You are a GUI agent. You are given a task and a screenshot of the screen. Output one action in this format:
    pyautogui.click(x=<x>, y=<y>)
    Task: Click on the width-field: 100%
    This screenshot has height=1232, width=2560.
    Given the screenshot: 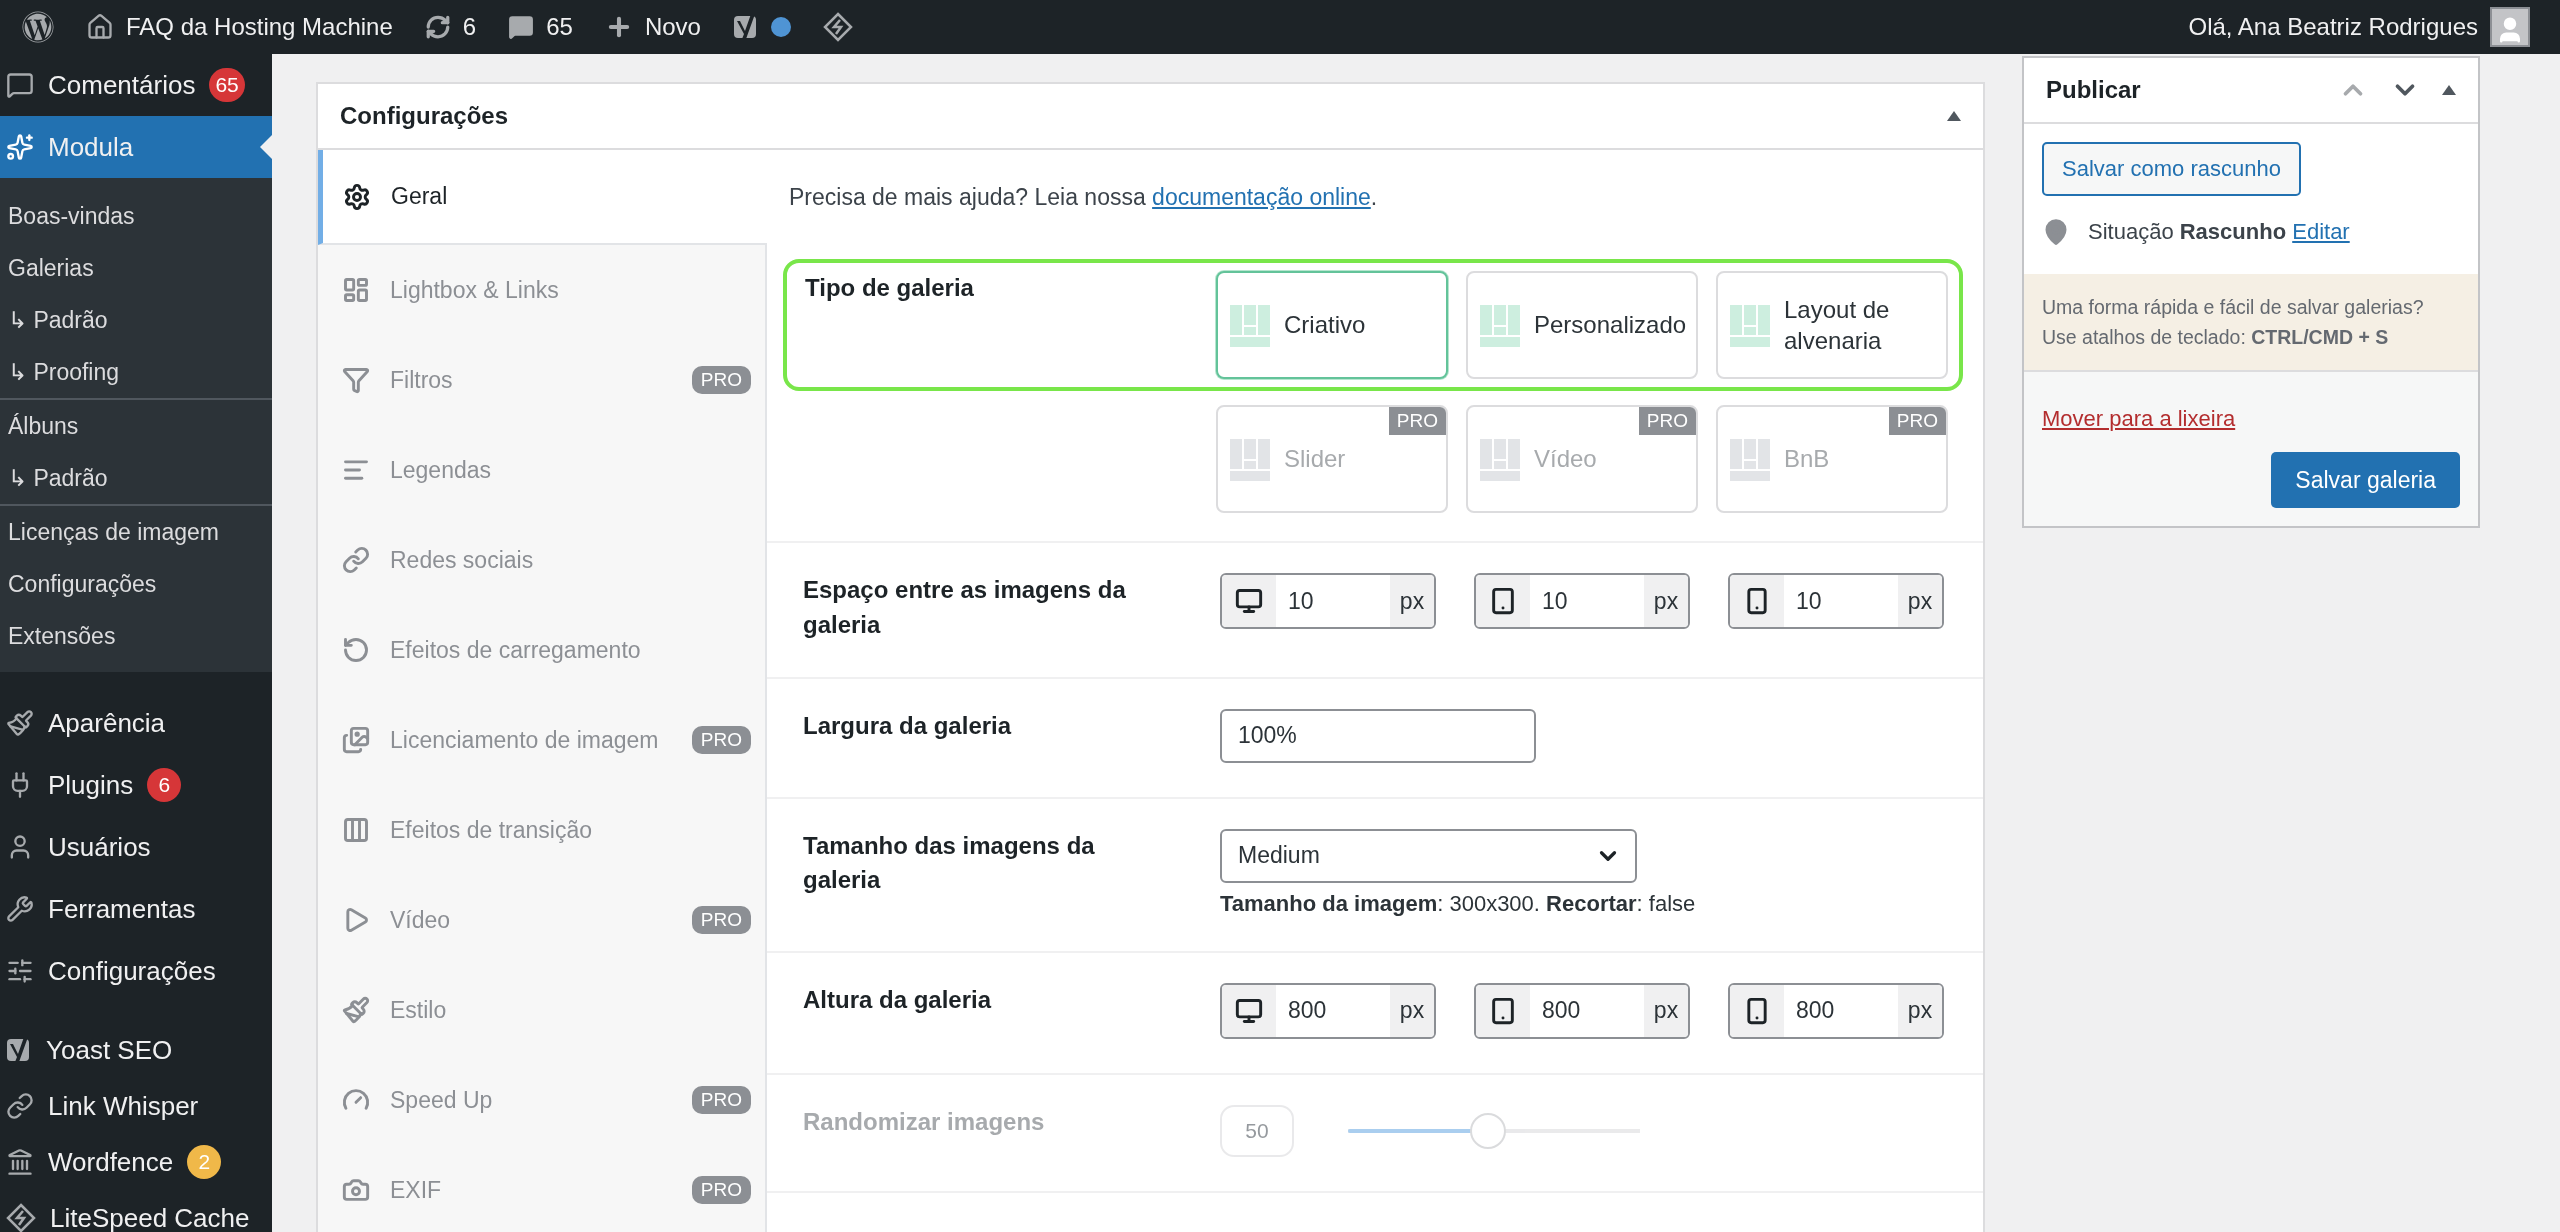 What is the action you would take?
    pyautogui.click(x=1378, y=735)
    